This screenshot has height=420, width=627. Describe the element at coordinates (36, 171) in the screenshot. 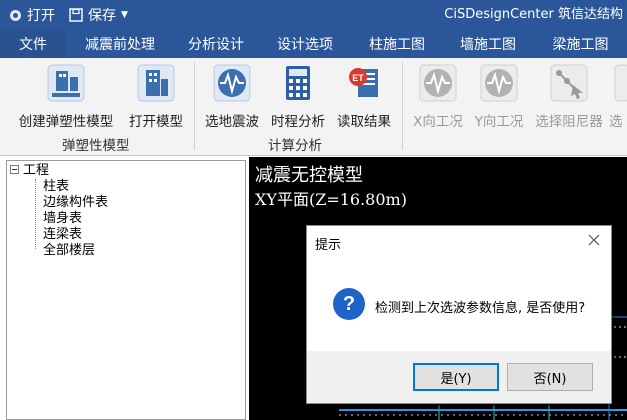

I see `tree-node-root: 工程` at that location.